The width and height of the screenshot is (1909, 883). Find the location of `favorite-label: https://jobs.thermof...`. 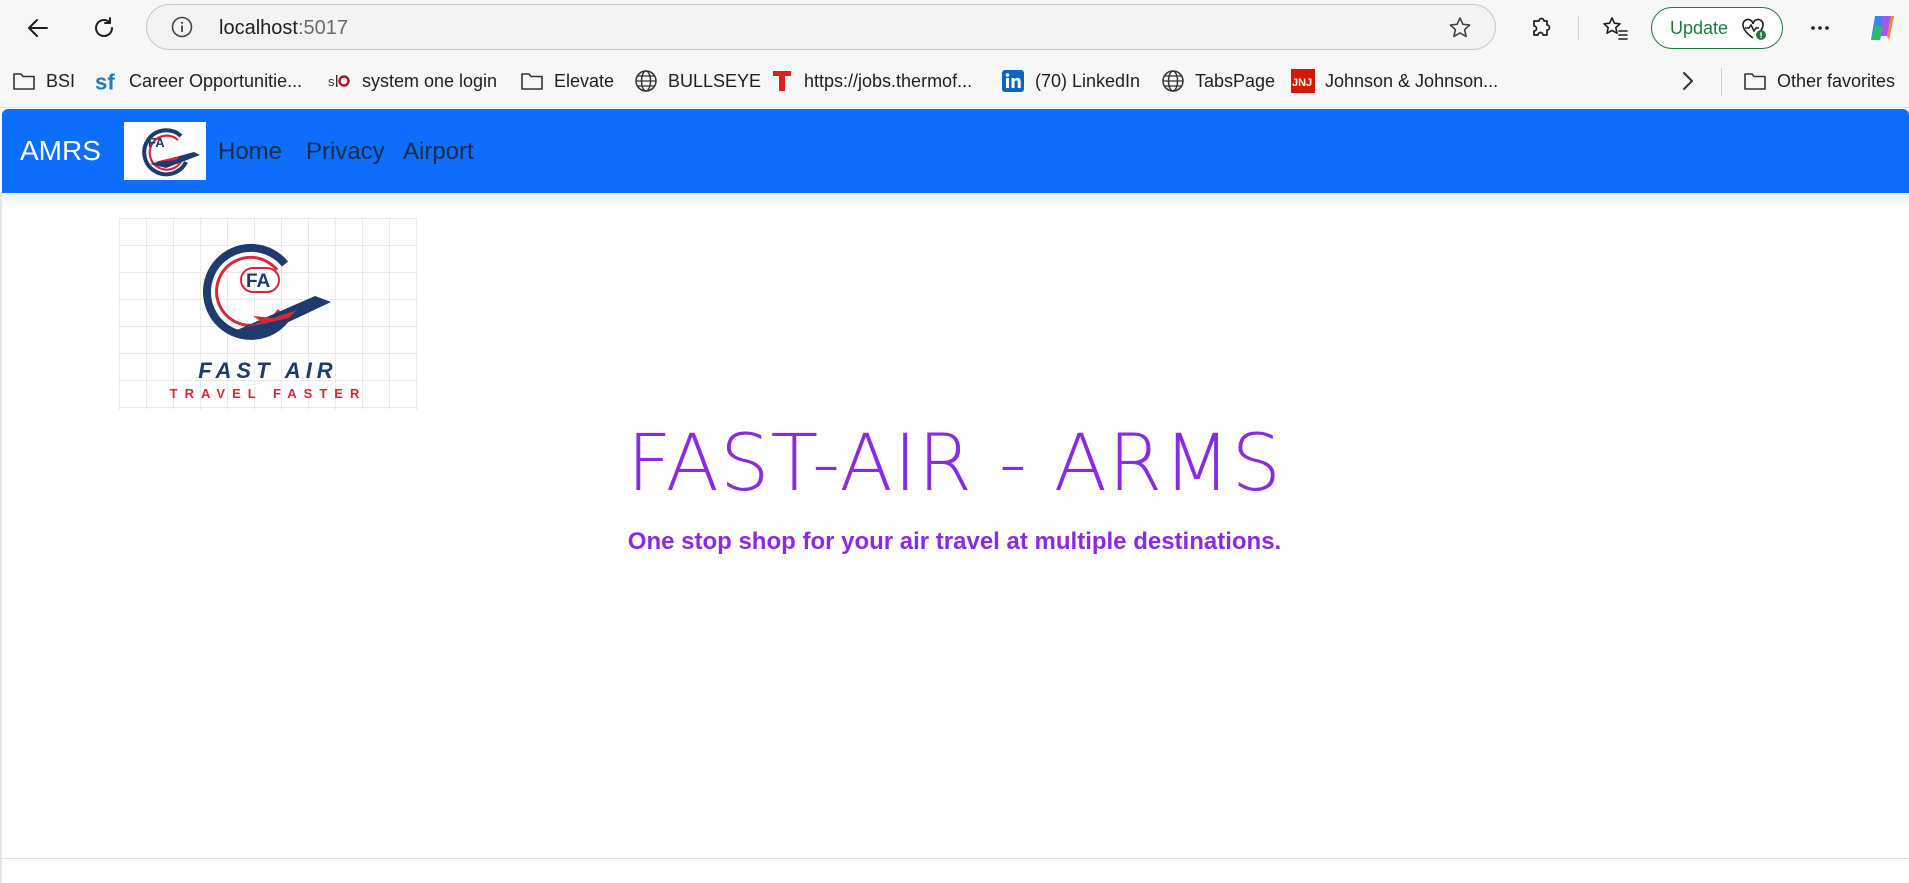

favorite-label: https://jobs.thermof... is located at coordinates (888, 80).